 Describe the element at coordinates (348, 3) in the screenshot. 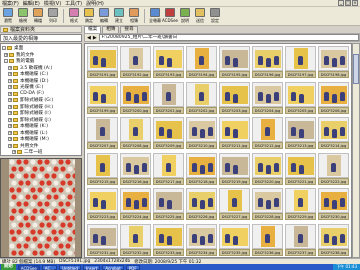

I see `maximize-icon: □` at that location.